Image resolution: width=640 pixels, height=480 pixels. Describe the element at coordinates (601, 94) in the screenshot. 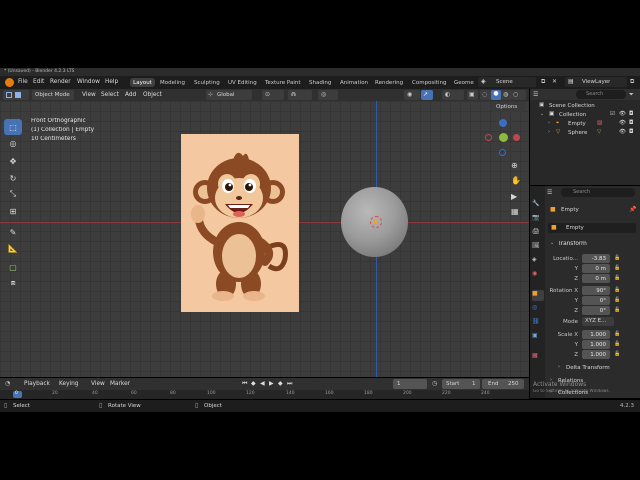

I see `outliner-search-input: Search` at that location.